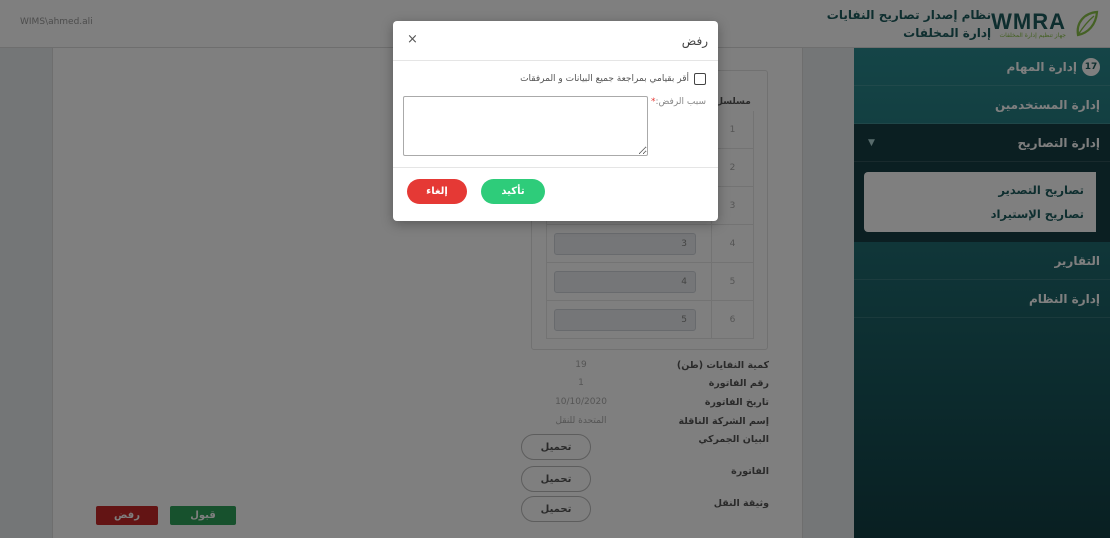 This screenshot has width=1110, height=538. Describe the element at coordinates (412, 39) in the screenshot. I see `close-icon: ×` at that location.